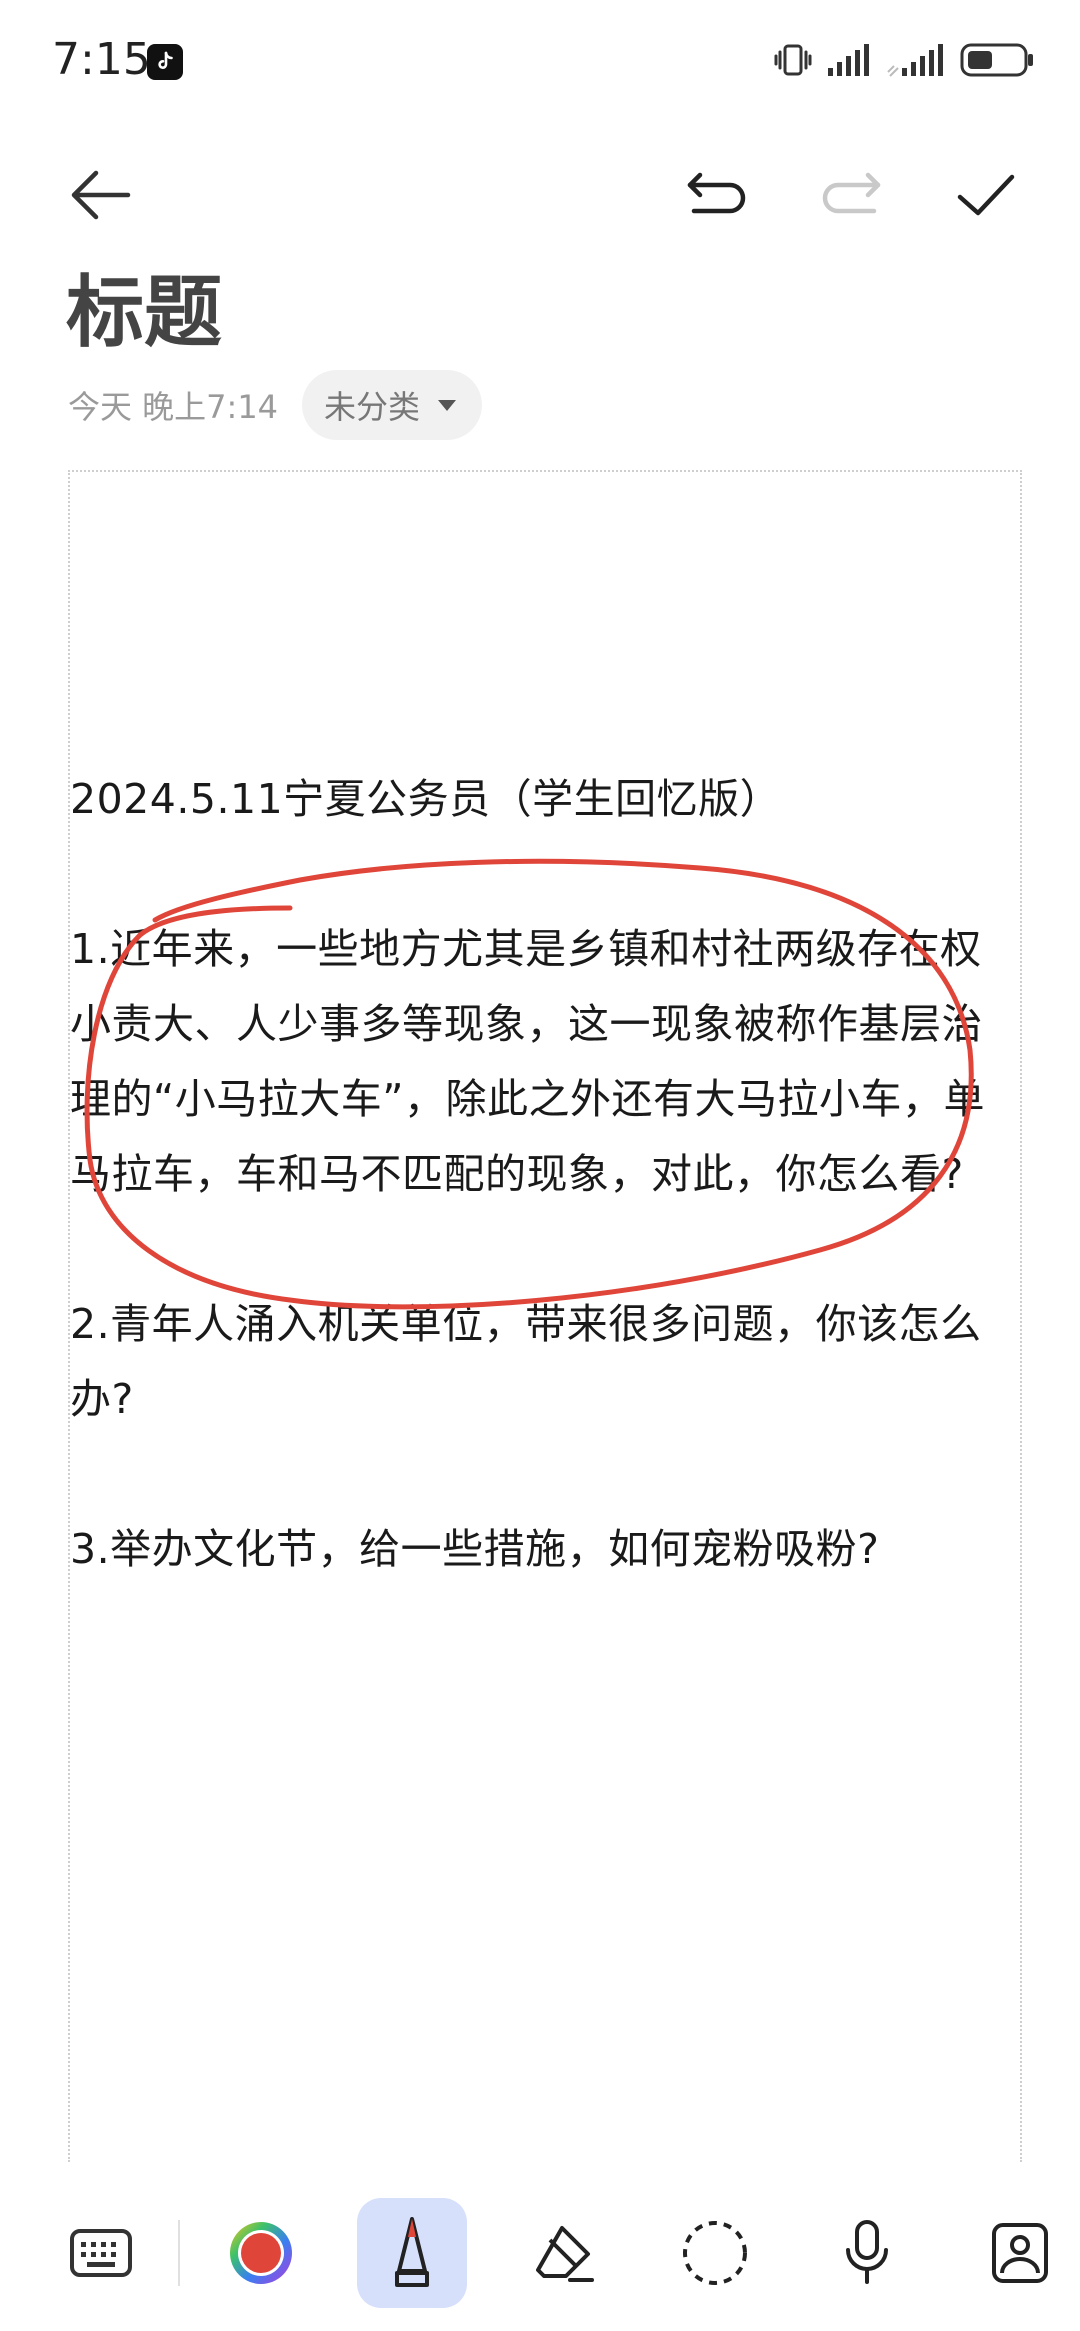  Describe the element at coordinates (179, 2253) in the screenshot. I see `toolbar-divider` at that location.